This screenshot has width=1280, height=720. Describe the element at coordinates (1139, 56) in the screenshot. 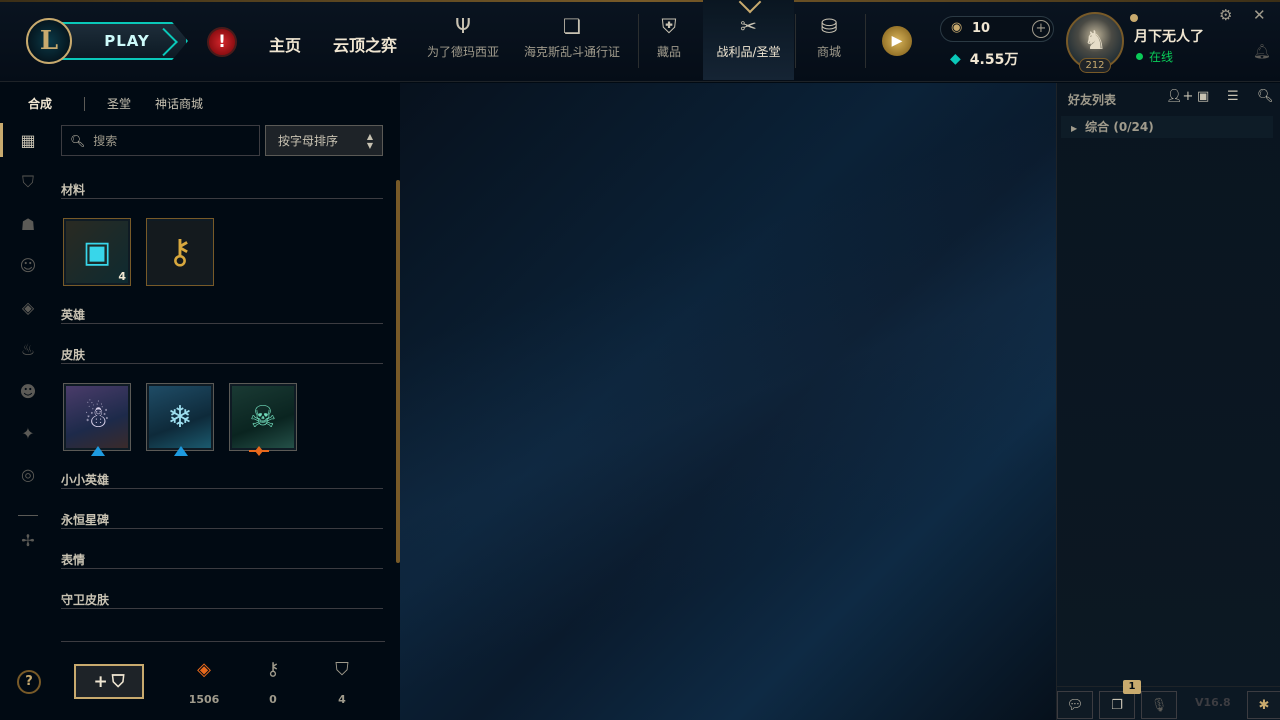

I see `online-dot-icon` at that location.